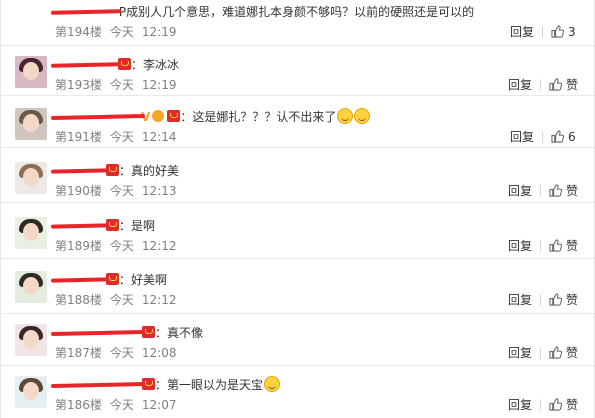  What do you see at coordinates (155, 65) in the screenshot?
I see `comment-text: ：李冰冰` at bounding box center [155, 65].